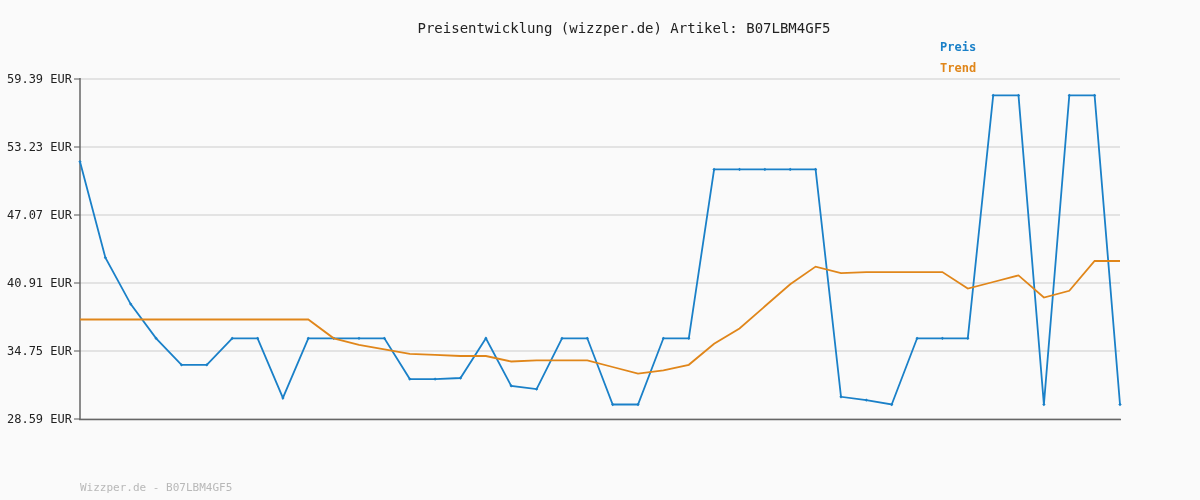 This screenshot has height=500, width=1200. I want to click on y-axis-label: 34.75 EUR, so click(39, 351).